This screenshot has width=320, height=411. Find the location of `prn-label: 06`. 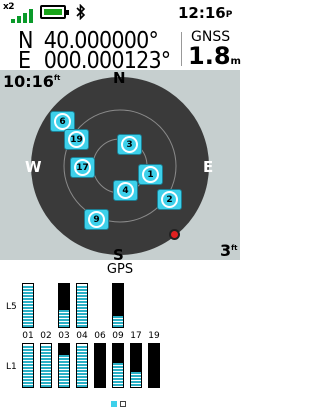

prn-label: 06 is located at coordinates (100, 336).